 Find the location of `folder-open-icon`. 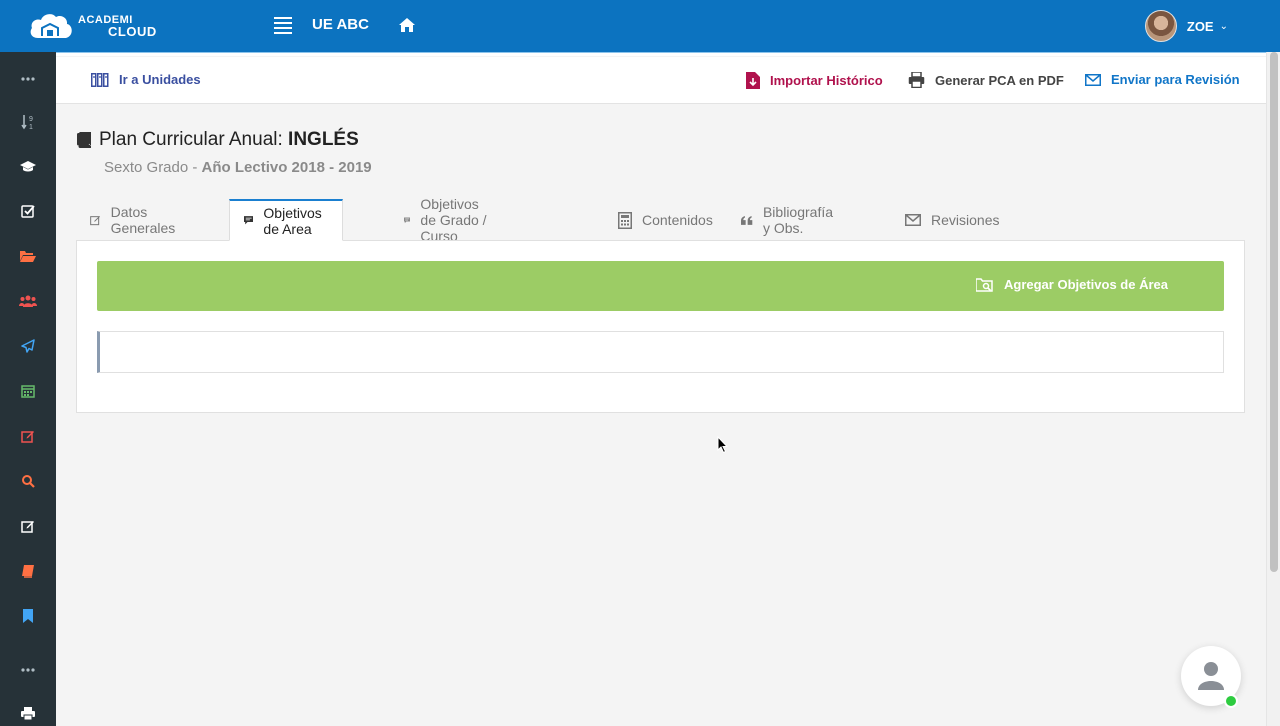

folder-open-icon is located at coordinates (28, 256).